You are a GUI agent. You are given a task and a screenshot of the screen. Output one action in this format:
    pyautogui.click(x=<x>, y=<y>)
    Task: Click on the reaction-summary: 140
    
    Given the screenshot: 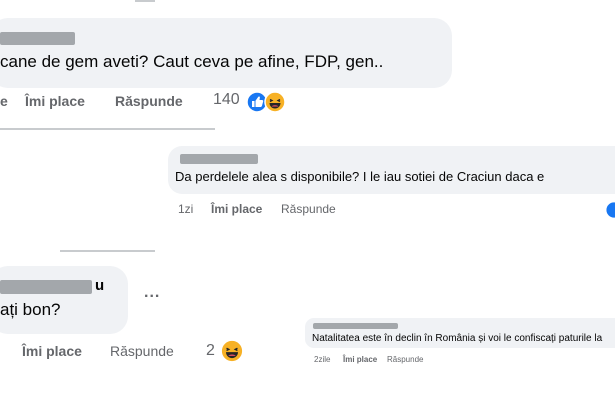 What is the action you would take?
    pyautogui.click(x=226, y=100)
    